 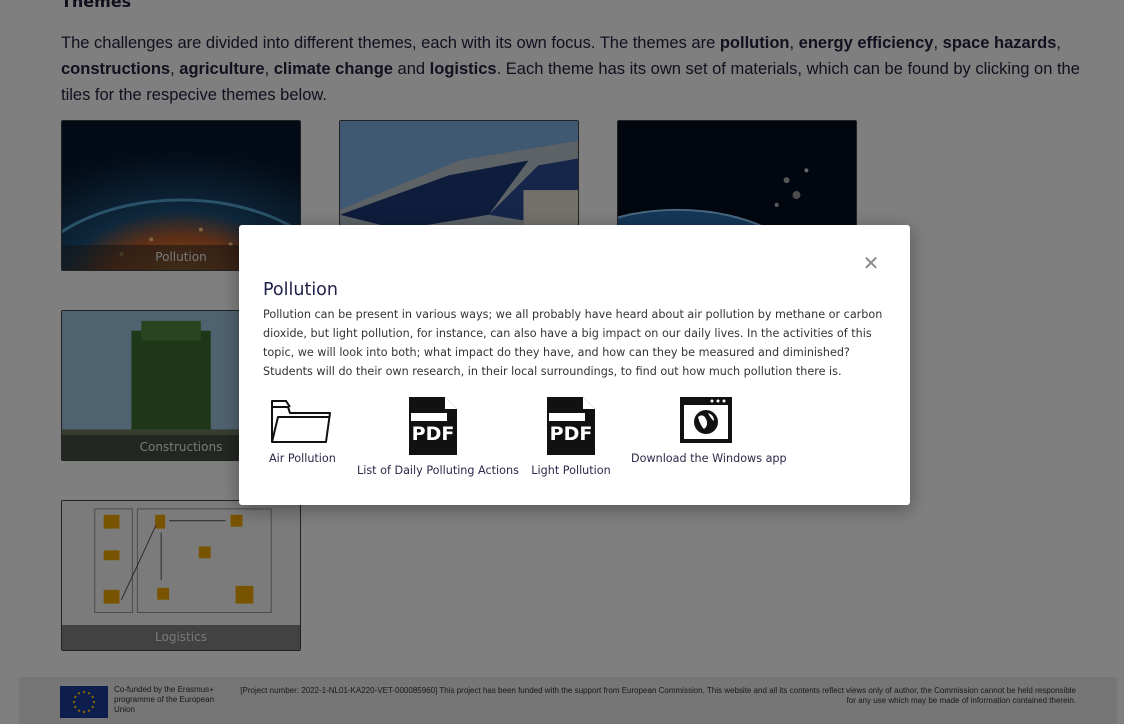 What do you see at coordinates (706, 420) in the screenshot?
I see `windows-app-icon` at bounding box center [706, 420].